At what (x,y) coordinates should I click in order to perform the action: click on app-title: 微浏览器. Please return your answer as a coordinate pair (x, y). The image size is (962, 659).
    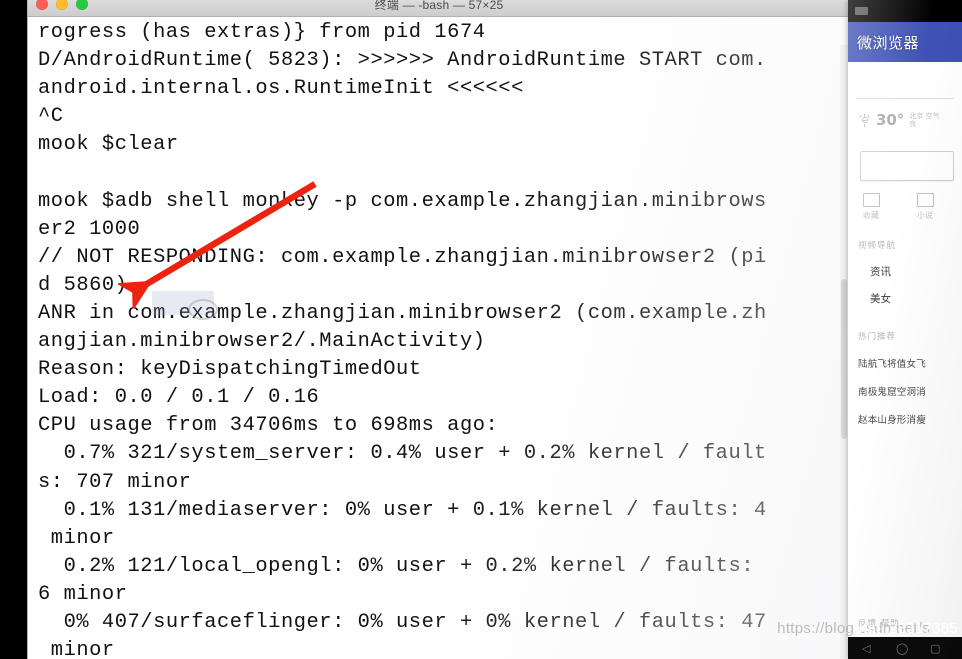
    Looking at the image, I should click on (888, 42).